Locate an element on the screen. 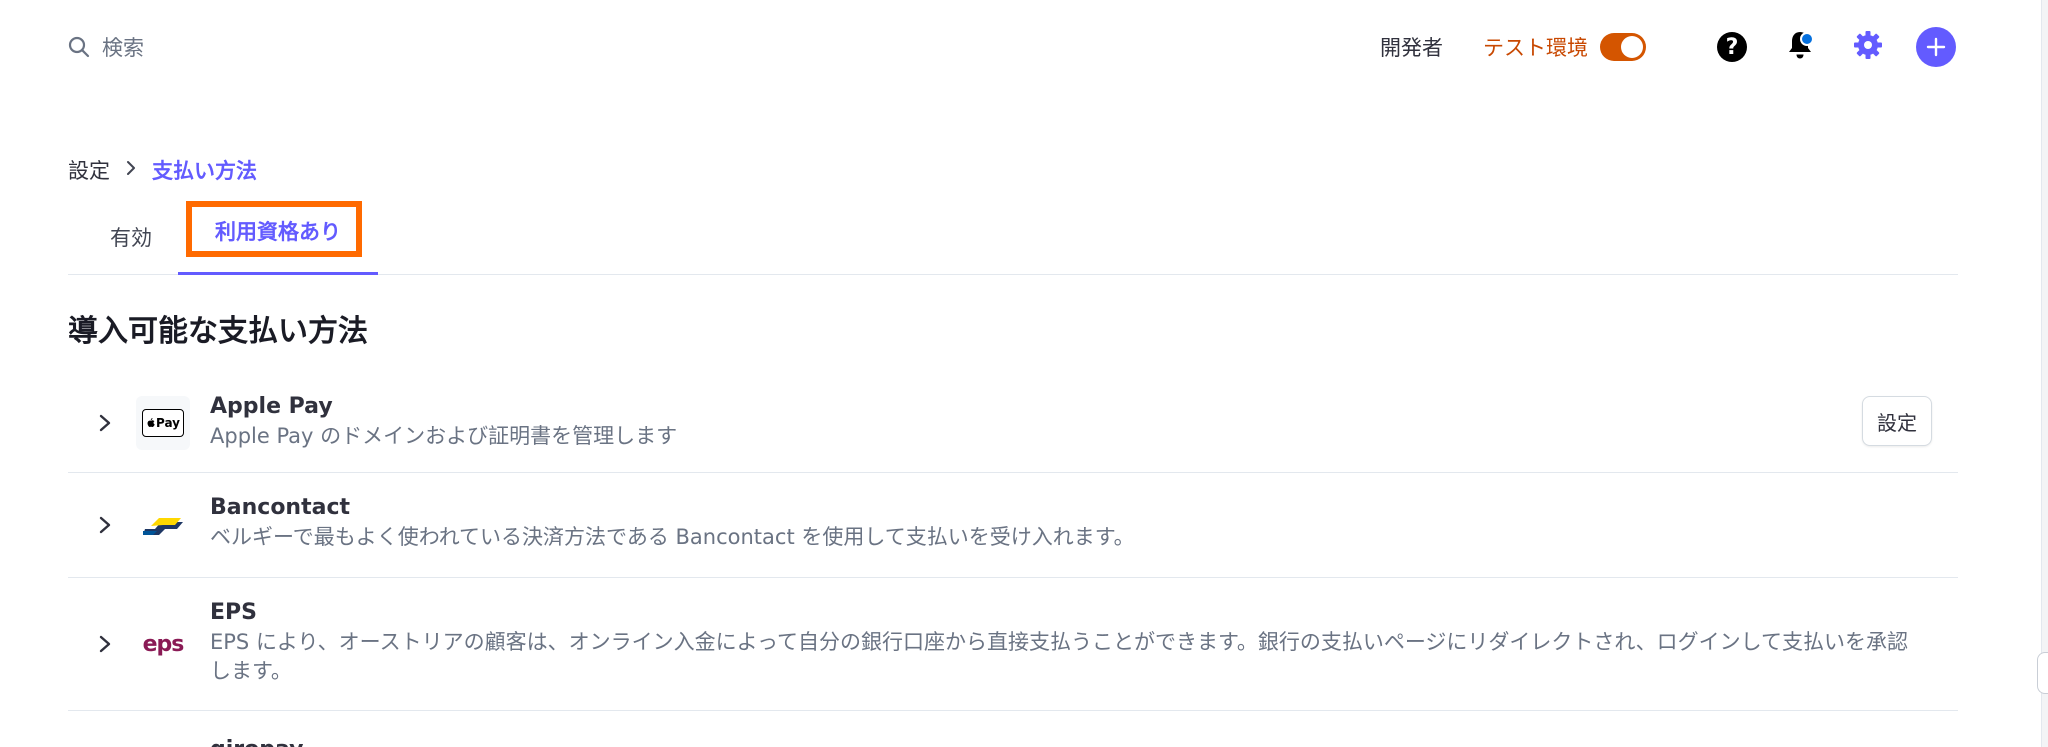 The width and height of the screenshot is (2048, 747). tab-active-label: 有効 is located at coordinates (131, 238).